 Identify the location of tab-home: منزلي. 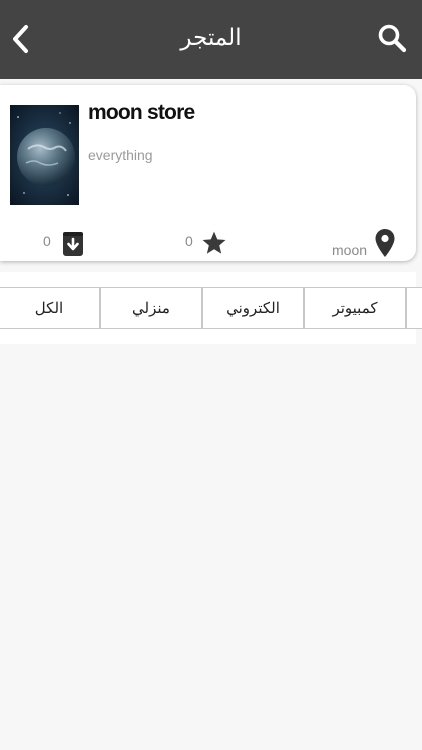
(151, 308).